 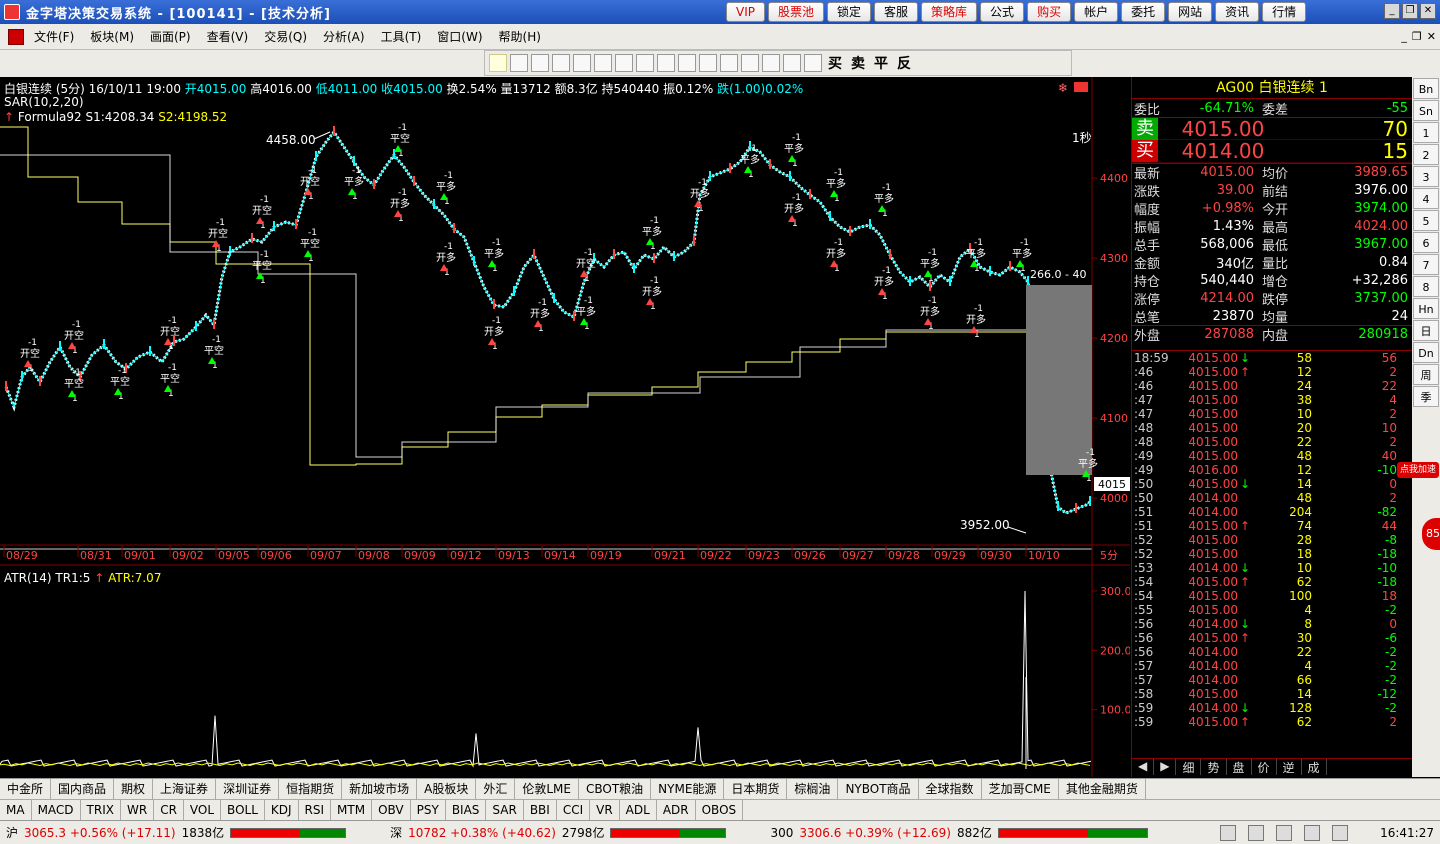 I want to click on circle-badge: 85, so click(x=1431, y=534).